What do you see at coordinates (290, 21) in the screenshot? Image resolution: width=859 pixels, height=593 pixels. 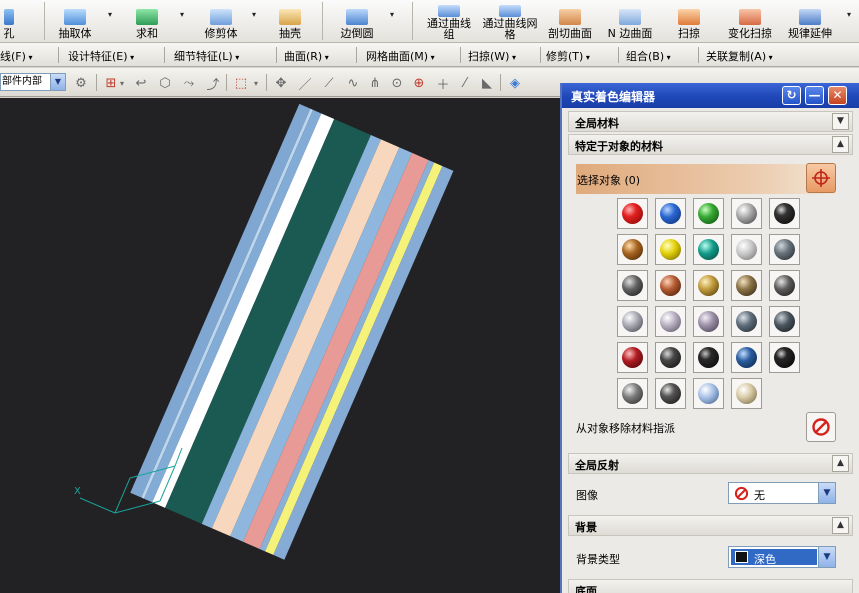 I see `shell-button: 抽壳` at bounding box center [290, 21].